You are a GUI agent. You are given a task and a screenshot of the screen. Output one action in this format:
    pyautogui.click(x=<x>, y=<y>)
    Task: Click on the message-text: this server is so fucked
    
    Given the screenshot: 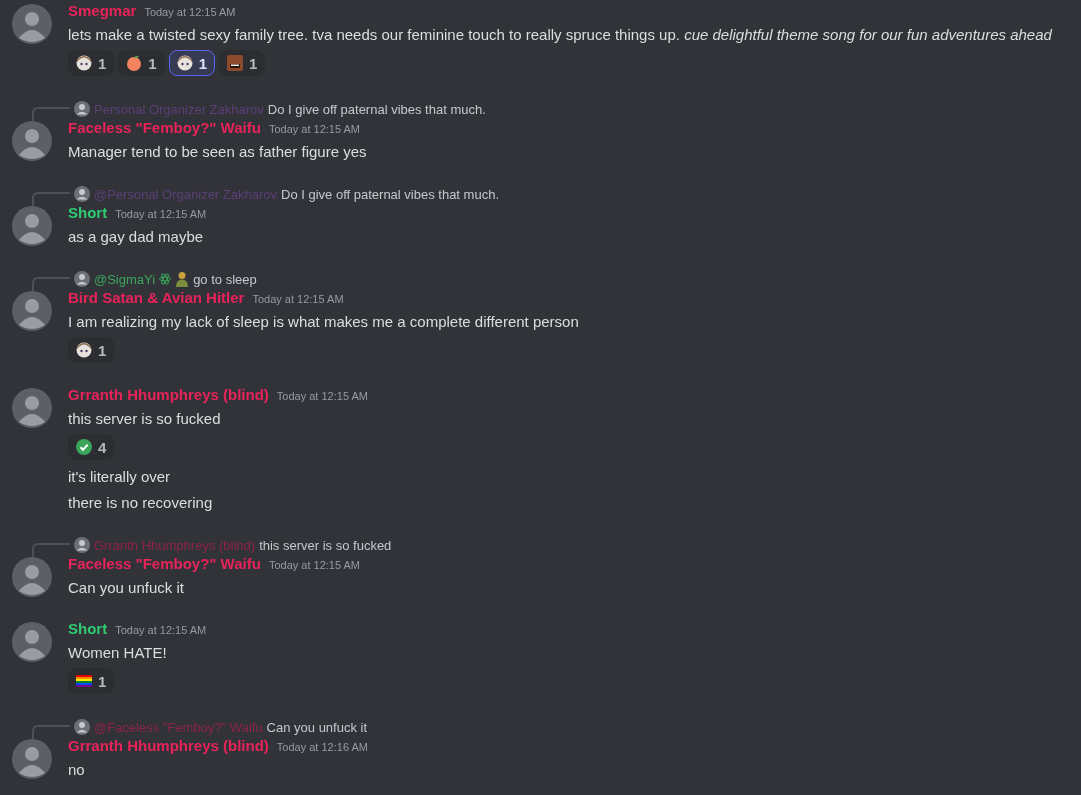 What is the action you would take?
    pyautogui.click(x=145, y=419)
    